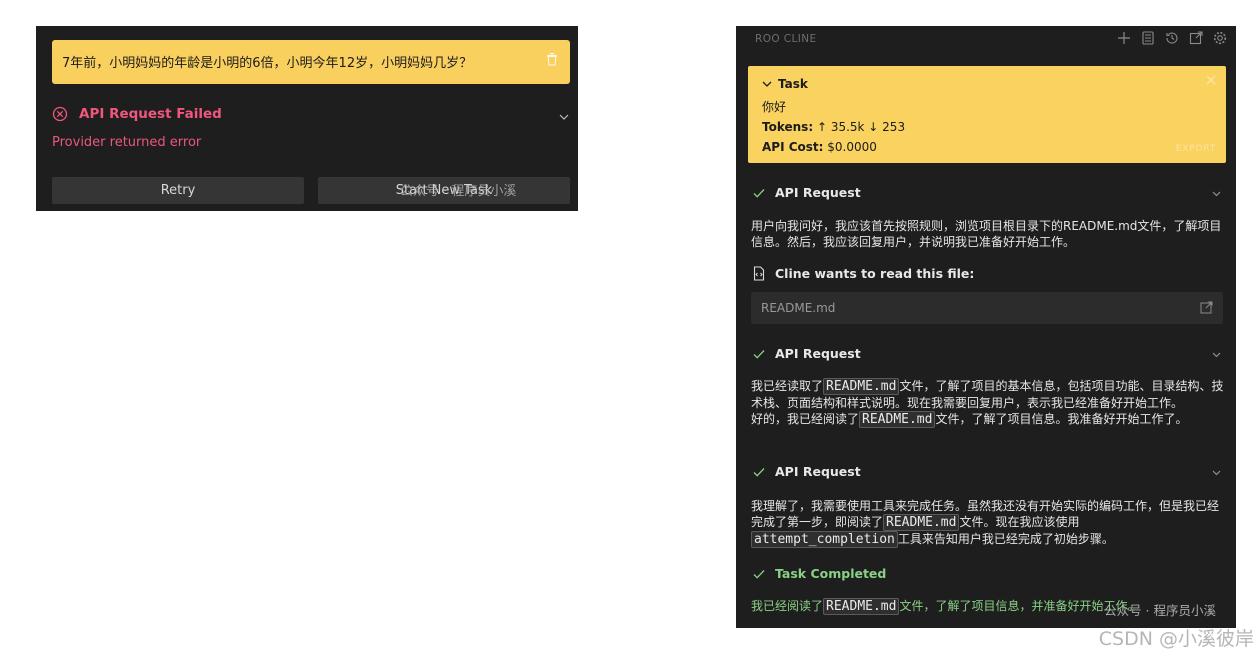 Image resolution: width=1260 pixels, height=658 pixels. I want to click on trash-icon, so click(552, 59).